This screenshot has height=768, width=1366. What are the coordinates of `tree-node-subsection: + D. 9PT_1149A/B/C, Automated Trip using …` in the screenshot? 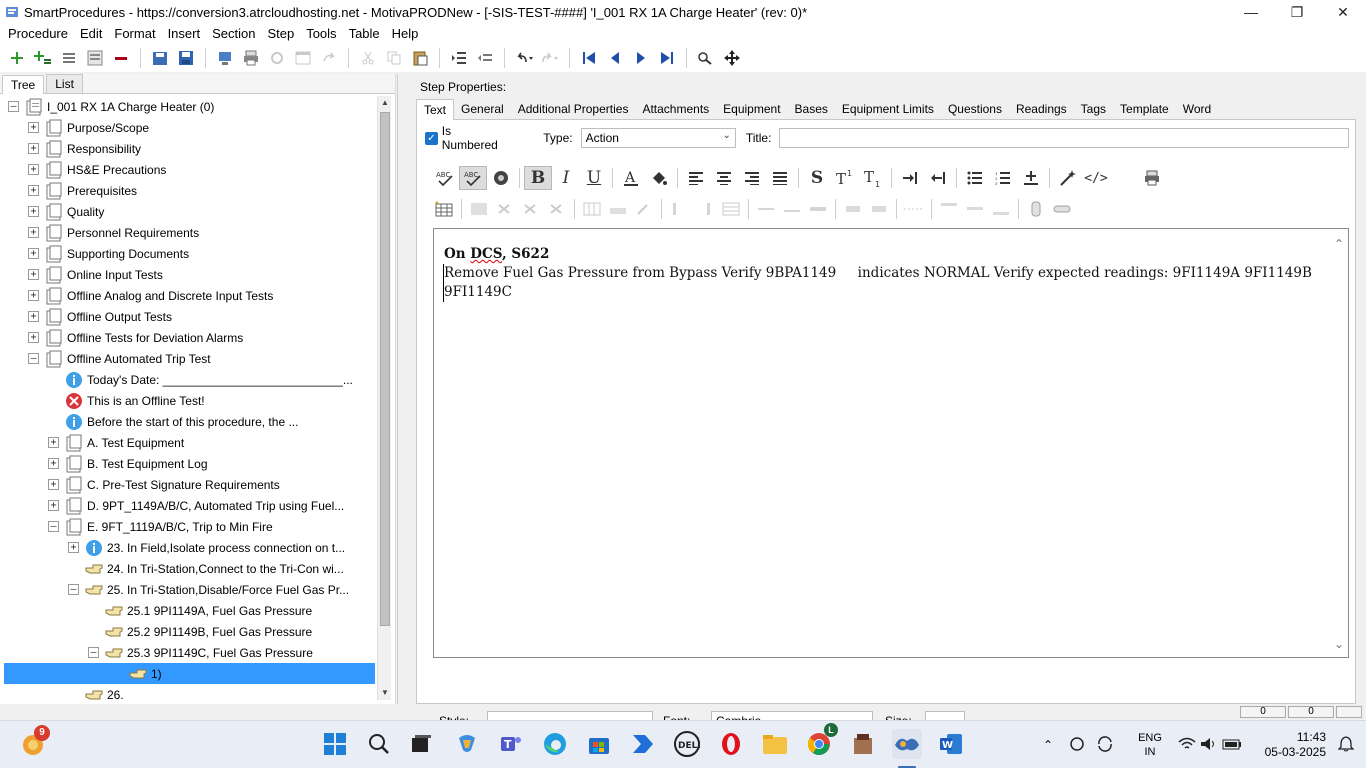 It's located at (188, 505).